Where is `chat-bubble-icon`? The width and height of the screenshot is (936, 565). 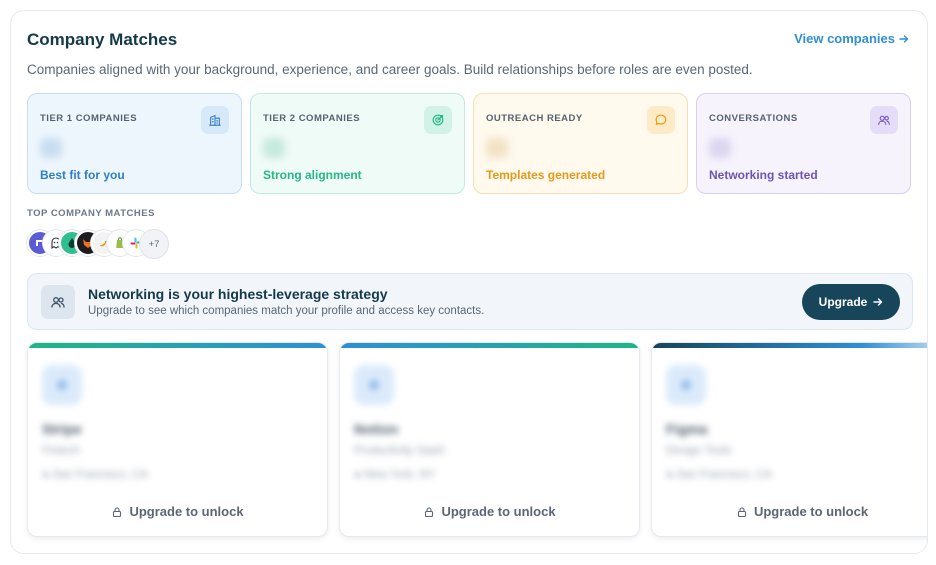
chat-bubble-icon is located at coordinates (661, 120).